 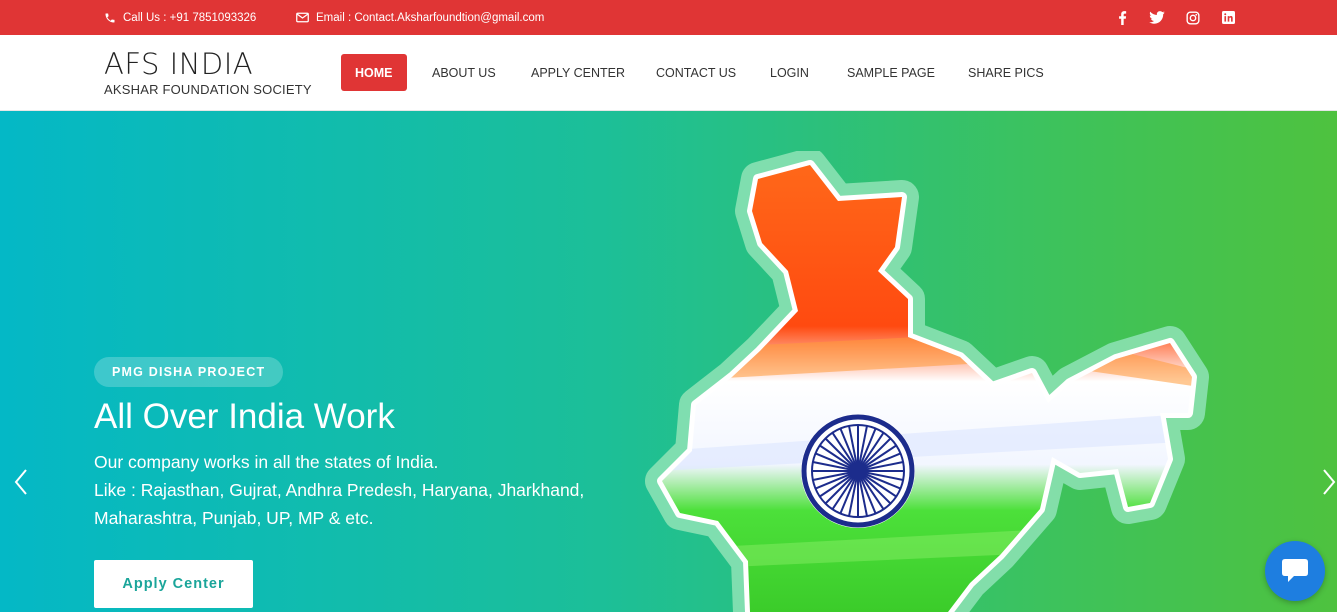 I want to click on chat-bubble-icon, so click(x=1295, y=570).